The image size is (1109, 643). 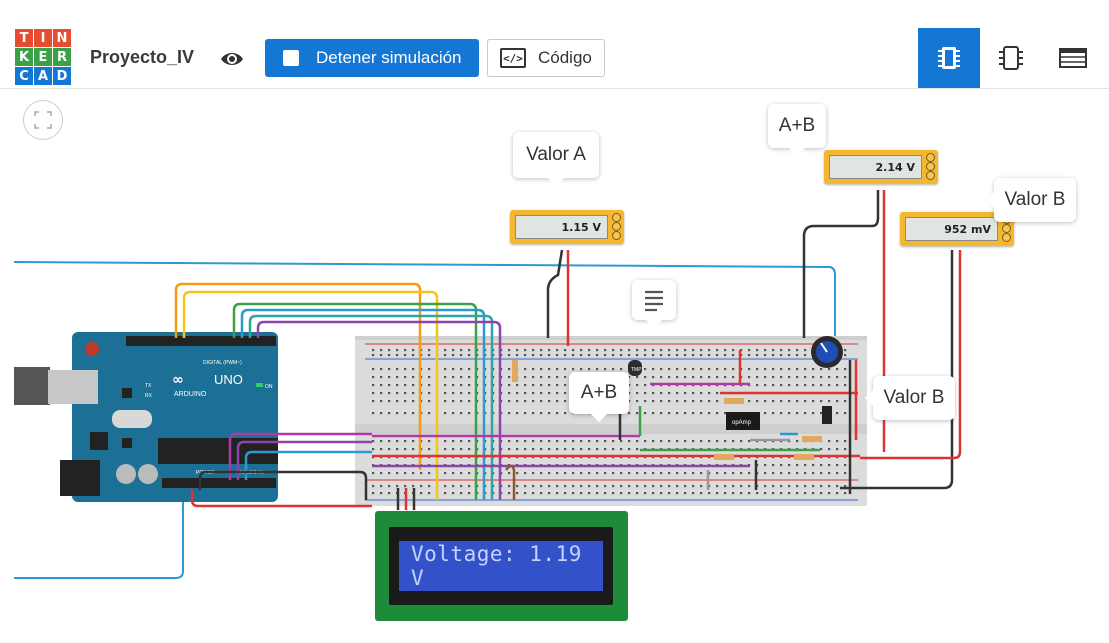 I want to click on diode, so click(x=827, y=415).